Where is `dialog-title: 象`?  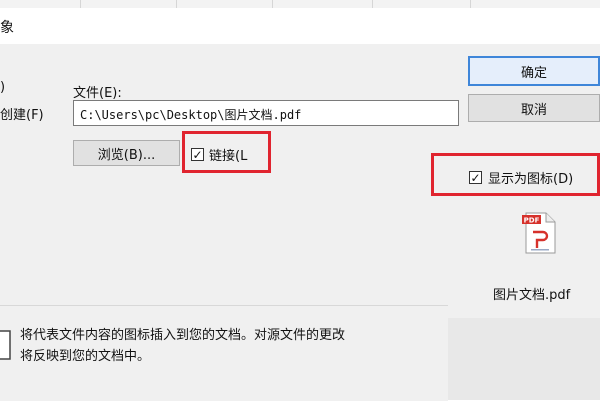 dialog-title: 象 is located at coordinates (7, 28).